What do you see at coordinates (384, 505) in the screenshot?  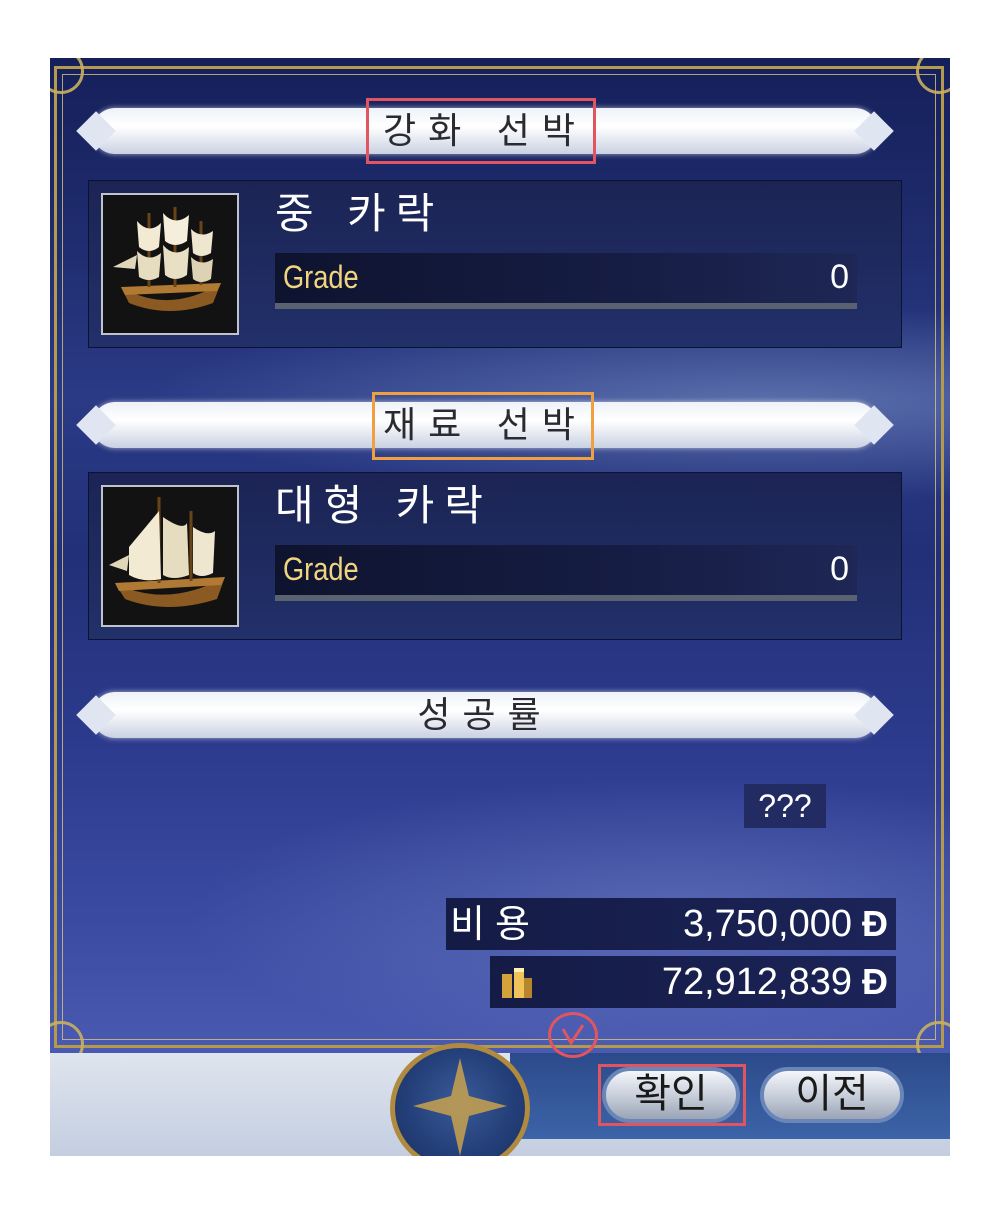 I see `material-ship-name: 대형 카락` at bounding box center [384, 505].